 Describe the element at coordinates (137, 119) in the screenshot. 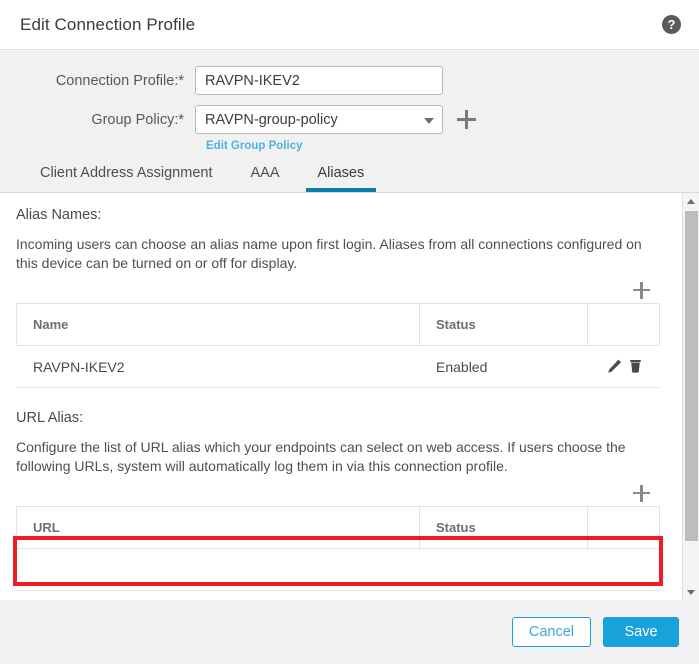

I see `group-policy-label: Group Policy:*` at that location.